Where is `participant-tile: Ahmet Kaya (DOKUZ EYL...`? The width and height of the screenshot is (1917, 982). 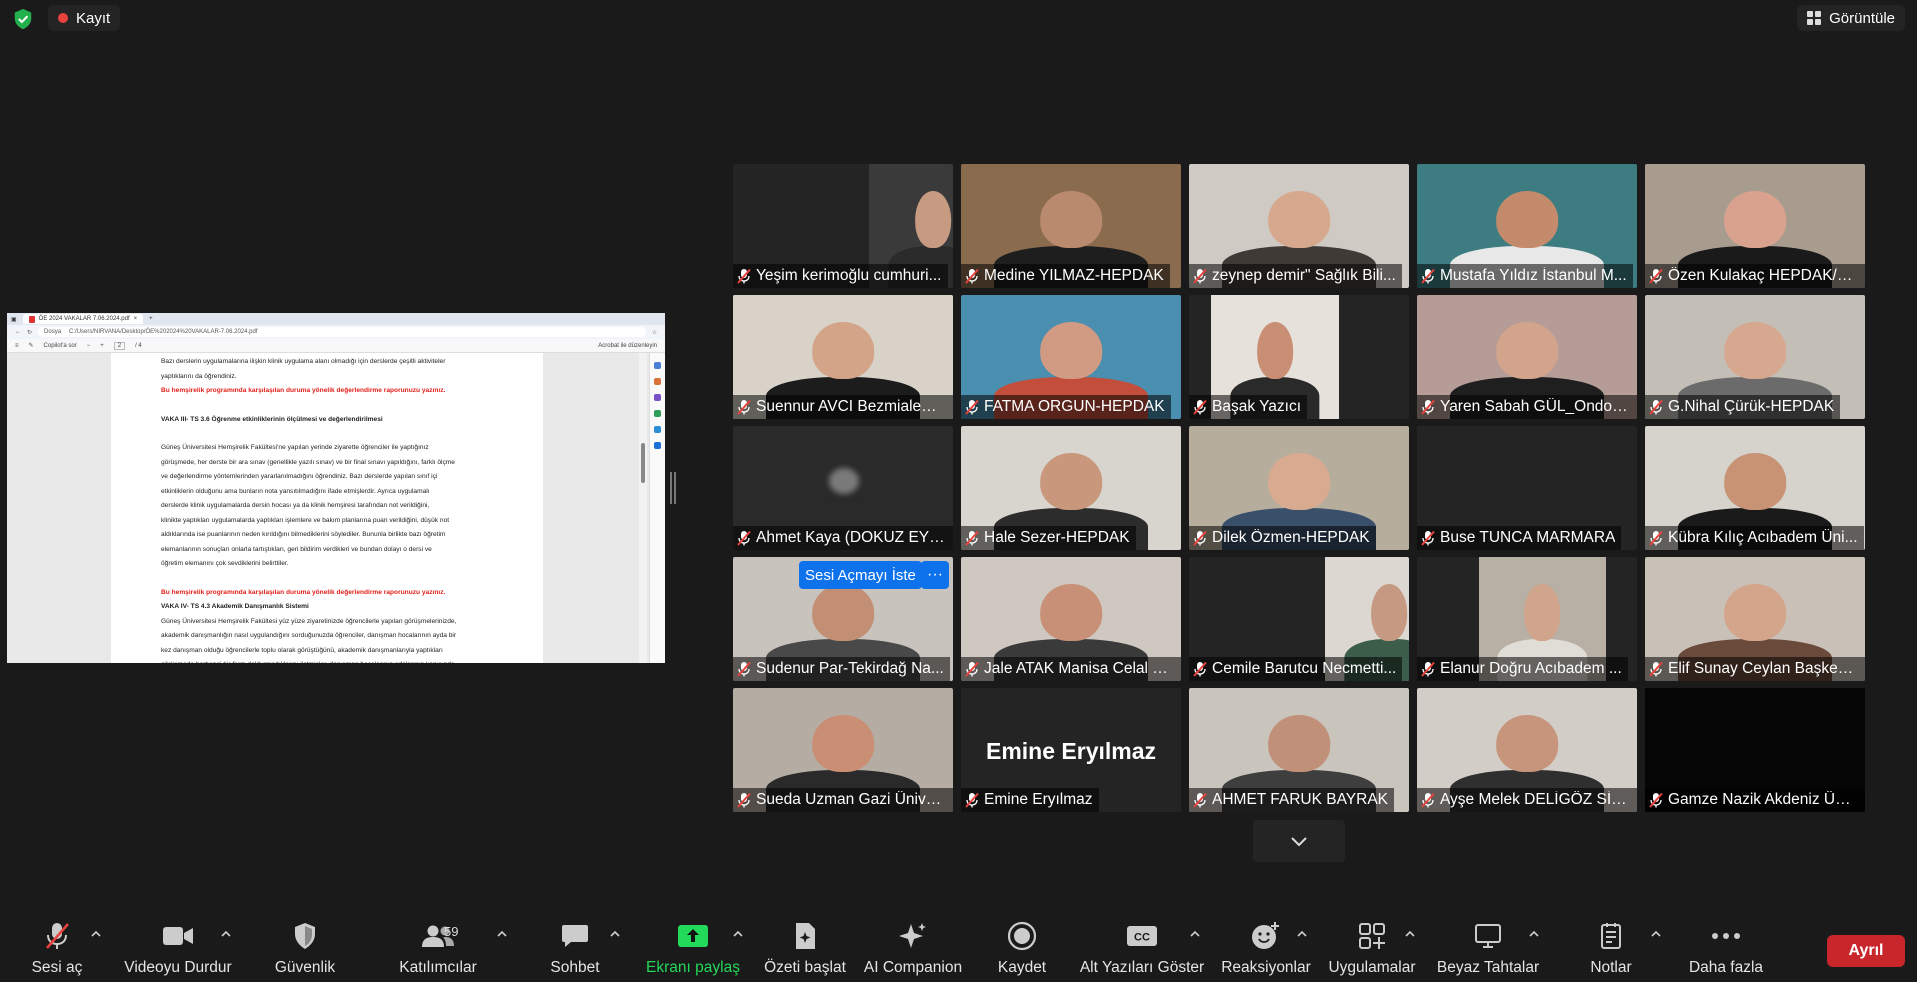 participant-tile: Ahmet Kaya (DOKUZ EYL... is located at coordinates (843, 488).